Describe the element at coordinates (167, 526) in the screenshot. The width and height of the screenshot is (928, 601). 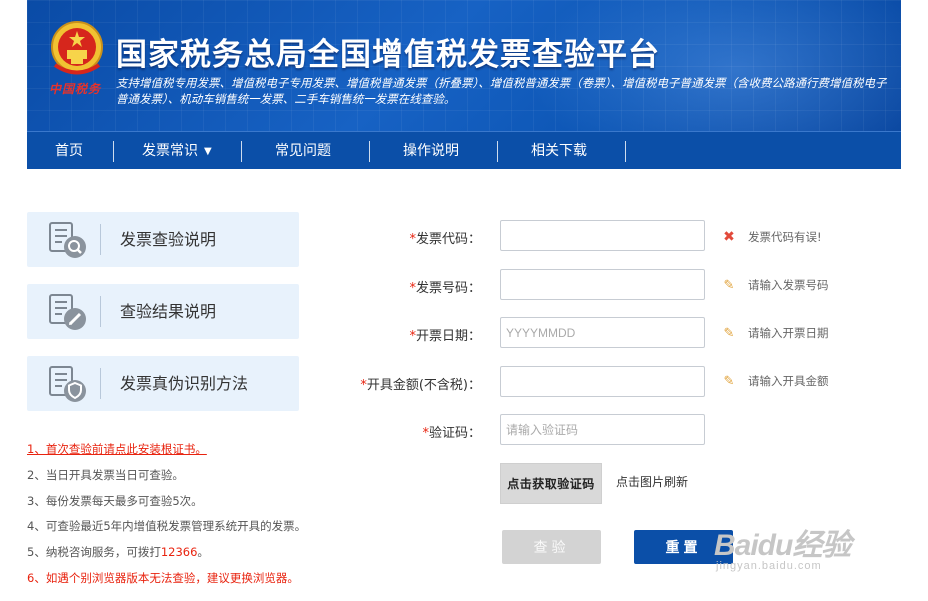
I see `list-item: 4、可查验最近5年内增值税发票管理系统开具的发票。` at that location.